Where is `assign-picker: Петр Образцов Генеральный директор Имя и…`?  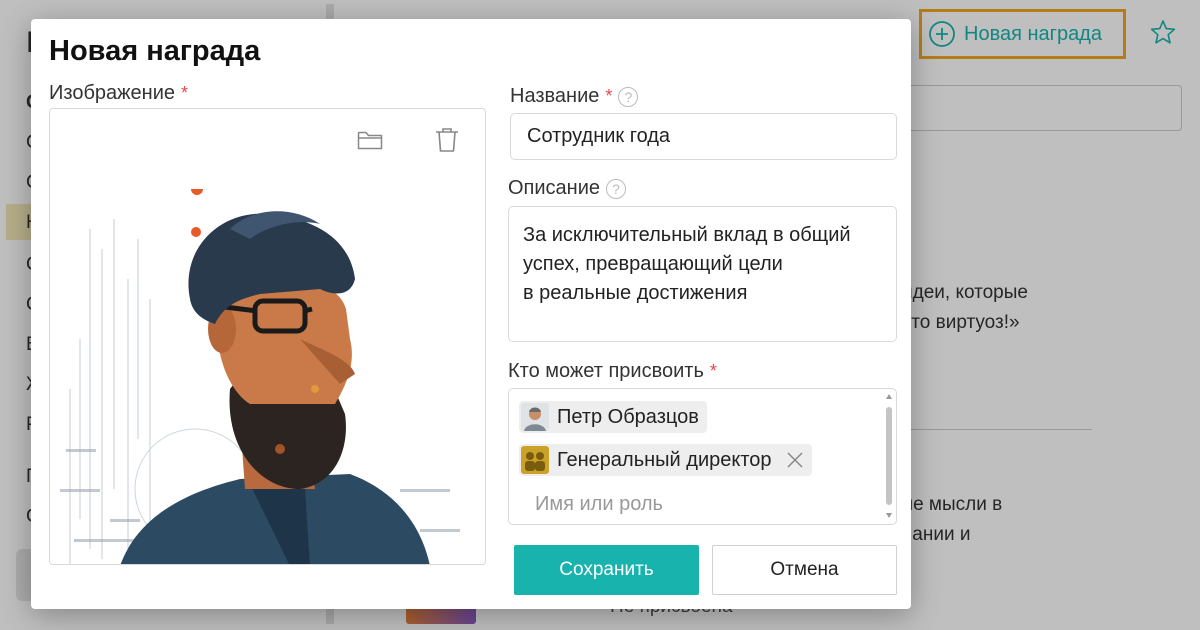
assign-picker: Петр Образцов Генеральный директор Имя и… is located at coordinates (702, 456).